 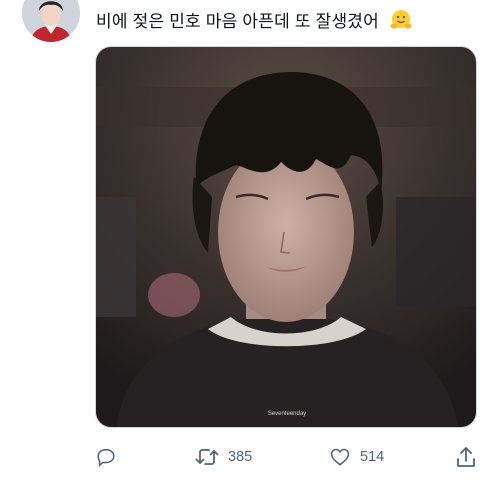 What do you see at coordinates (286, 457) in the screenshot?
I see `tweet-action-bar: 385 514` at bounding box center [286, 457].